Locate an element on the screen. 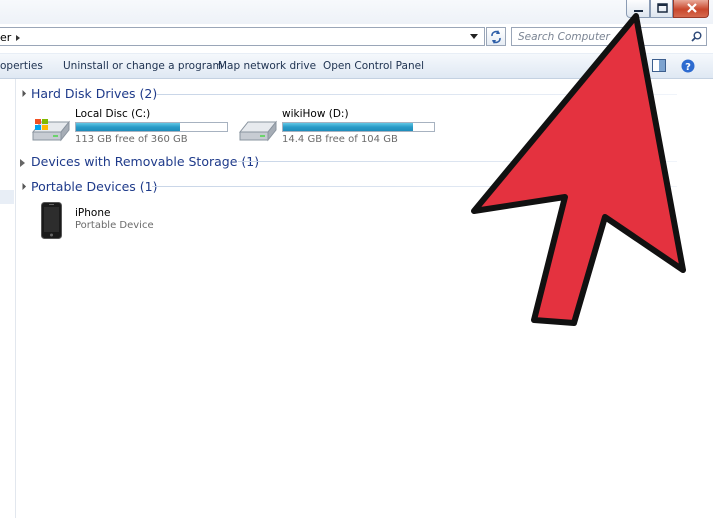 This screenshot has height=518, width=713. group-hard-disk-drives: Hard Disk Drives (2) is located at coordinates (88, 93).